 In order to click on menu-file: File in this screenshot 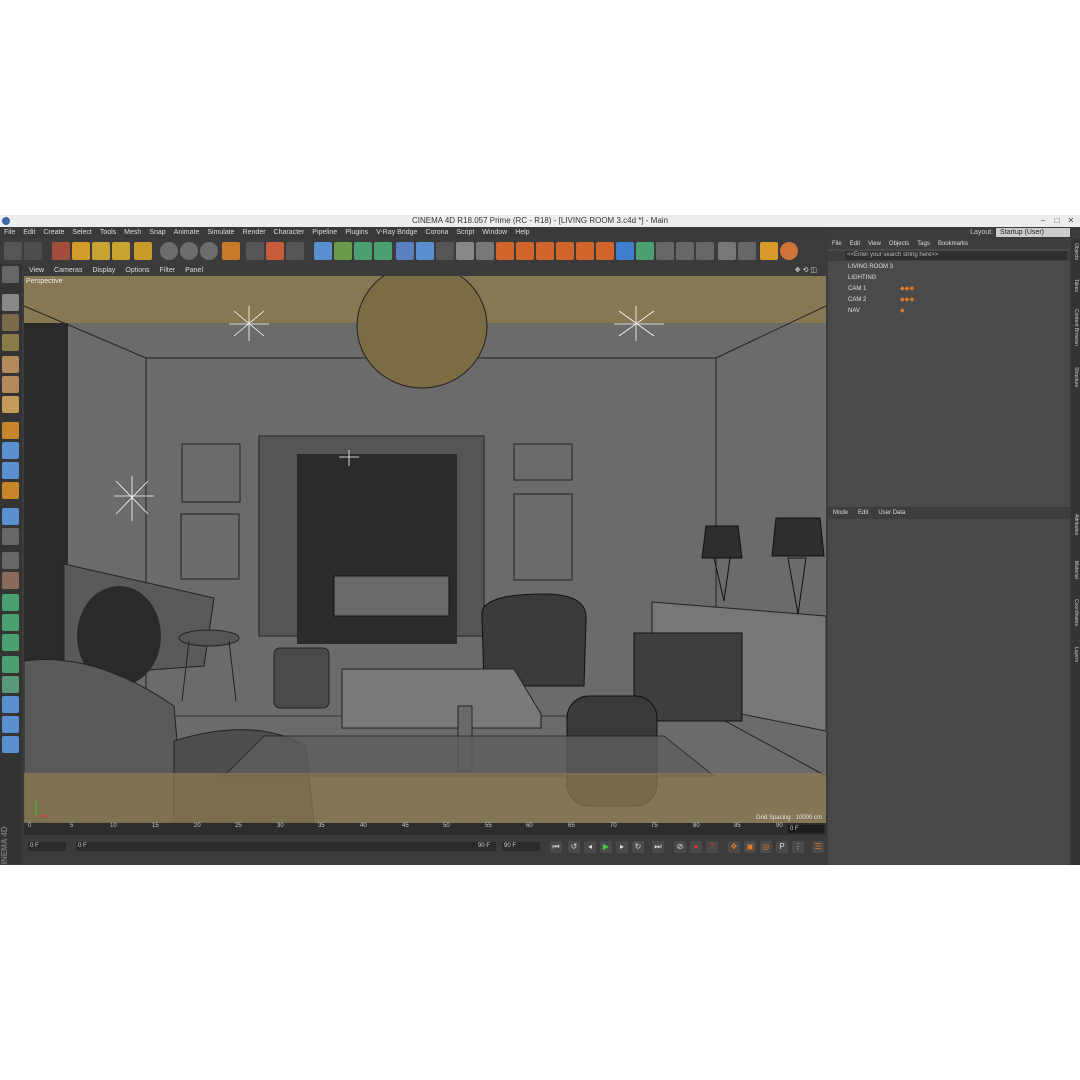, I will do `click(9, 232)`.